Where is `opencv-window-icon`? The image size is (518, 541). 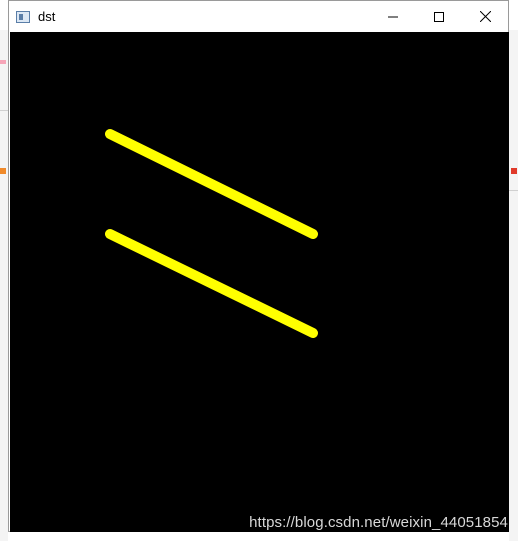
opencv-window-icon is located at coordinates (23, 16).